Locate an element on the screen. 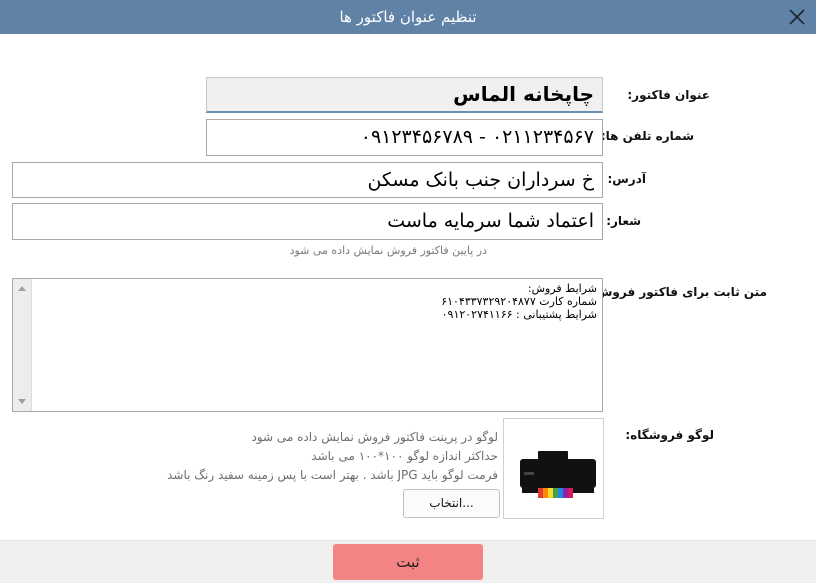 The width and height of the screenshot is (816, 583). slogan-input: اعتماد شما سرمایه ماست is located at coordinates (307, 221).